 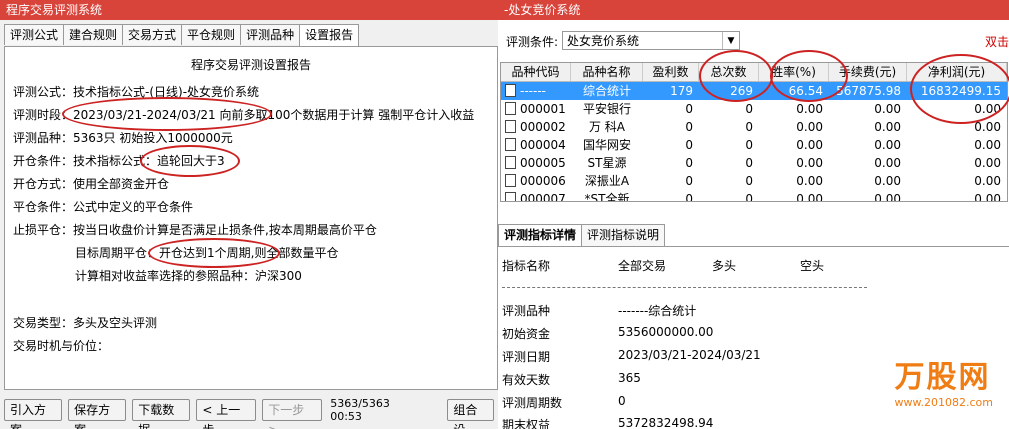 I want to click on prev-step-button: < 上一步, so click(x=226, y=414).